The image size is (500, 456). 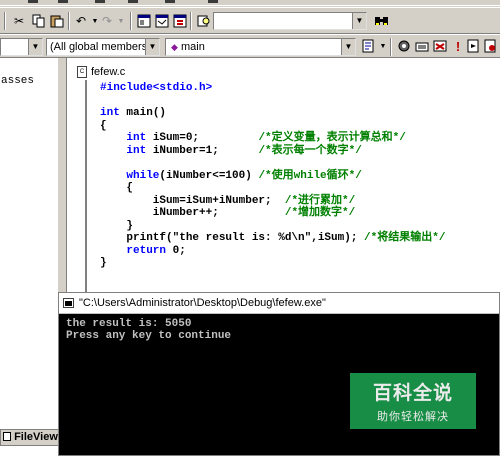 I want to click on output-icon, so click(x=162, y=21).